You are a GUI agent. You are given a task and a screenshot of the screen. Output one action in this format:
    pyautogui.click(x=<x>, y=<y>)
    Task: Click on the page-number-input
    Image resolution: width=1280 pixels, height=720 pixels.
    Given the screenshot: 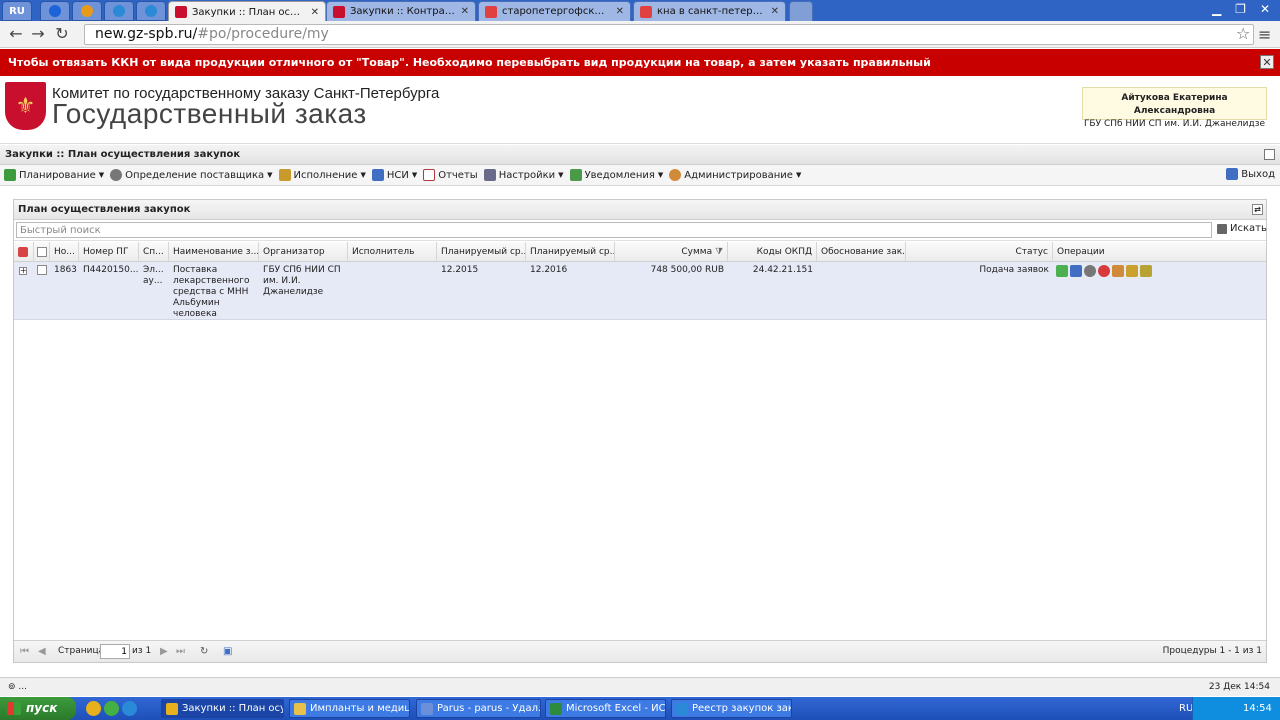 What is the action you would take?
    pyautogui.click(x=115, y=651)
    